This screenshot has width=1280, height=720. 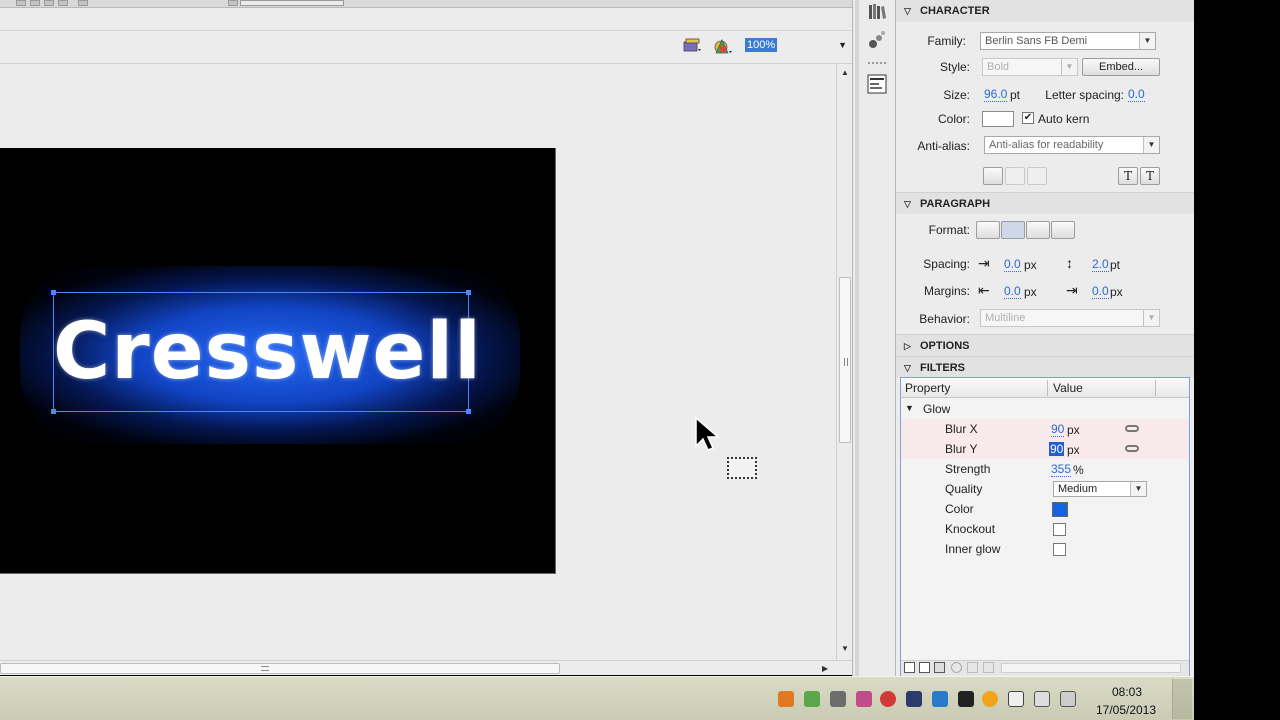 What do you see at coordinates (1073, 430) in the screenshot?
I see `blur-x-unit: px` at bounding box center [1073, 430].